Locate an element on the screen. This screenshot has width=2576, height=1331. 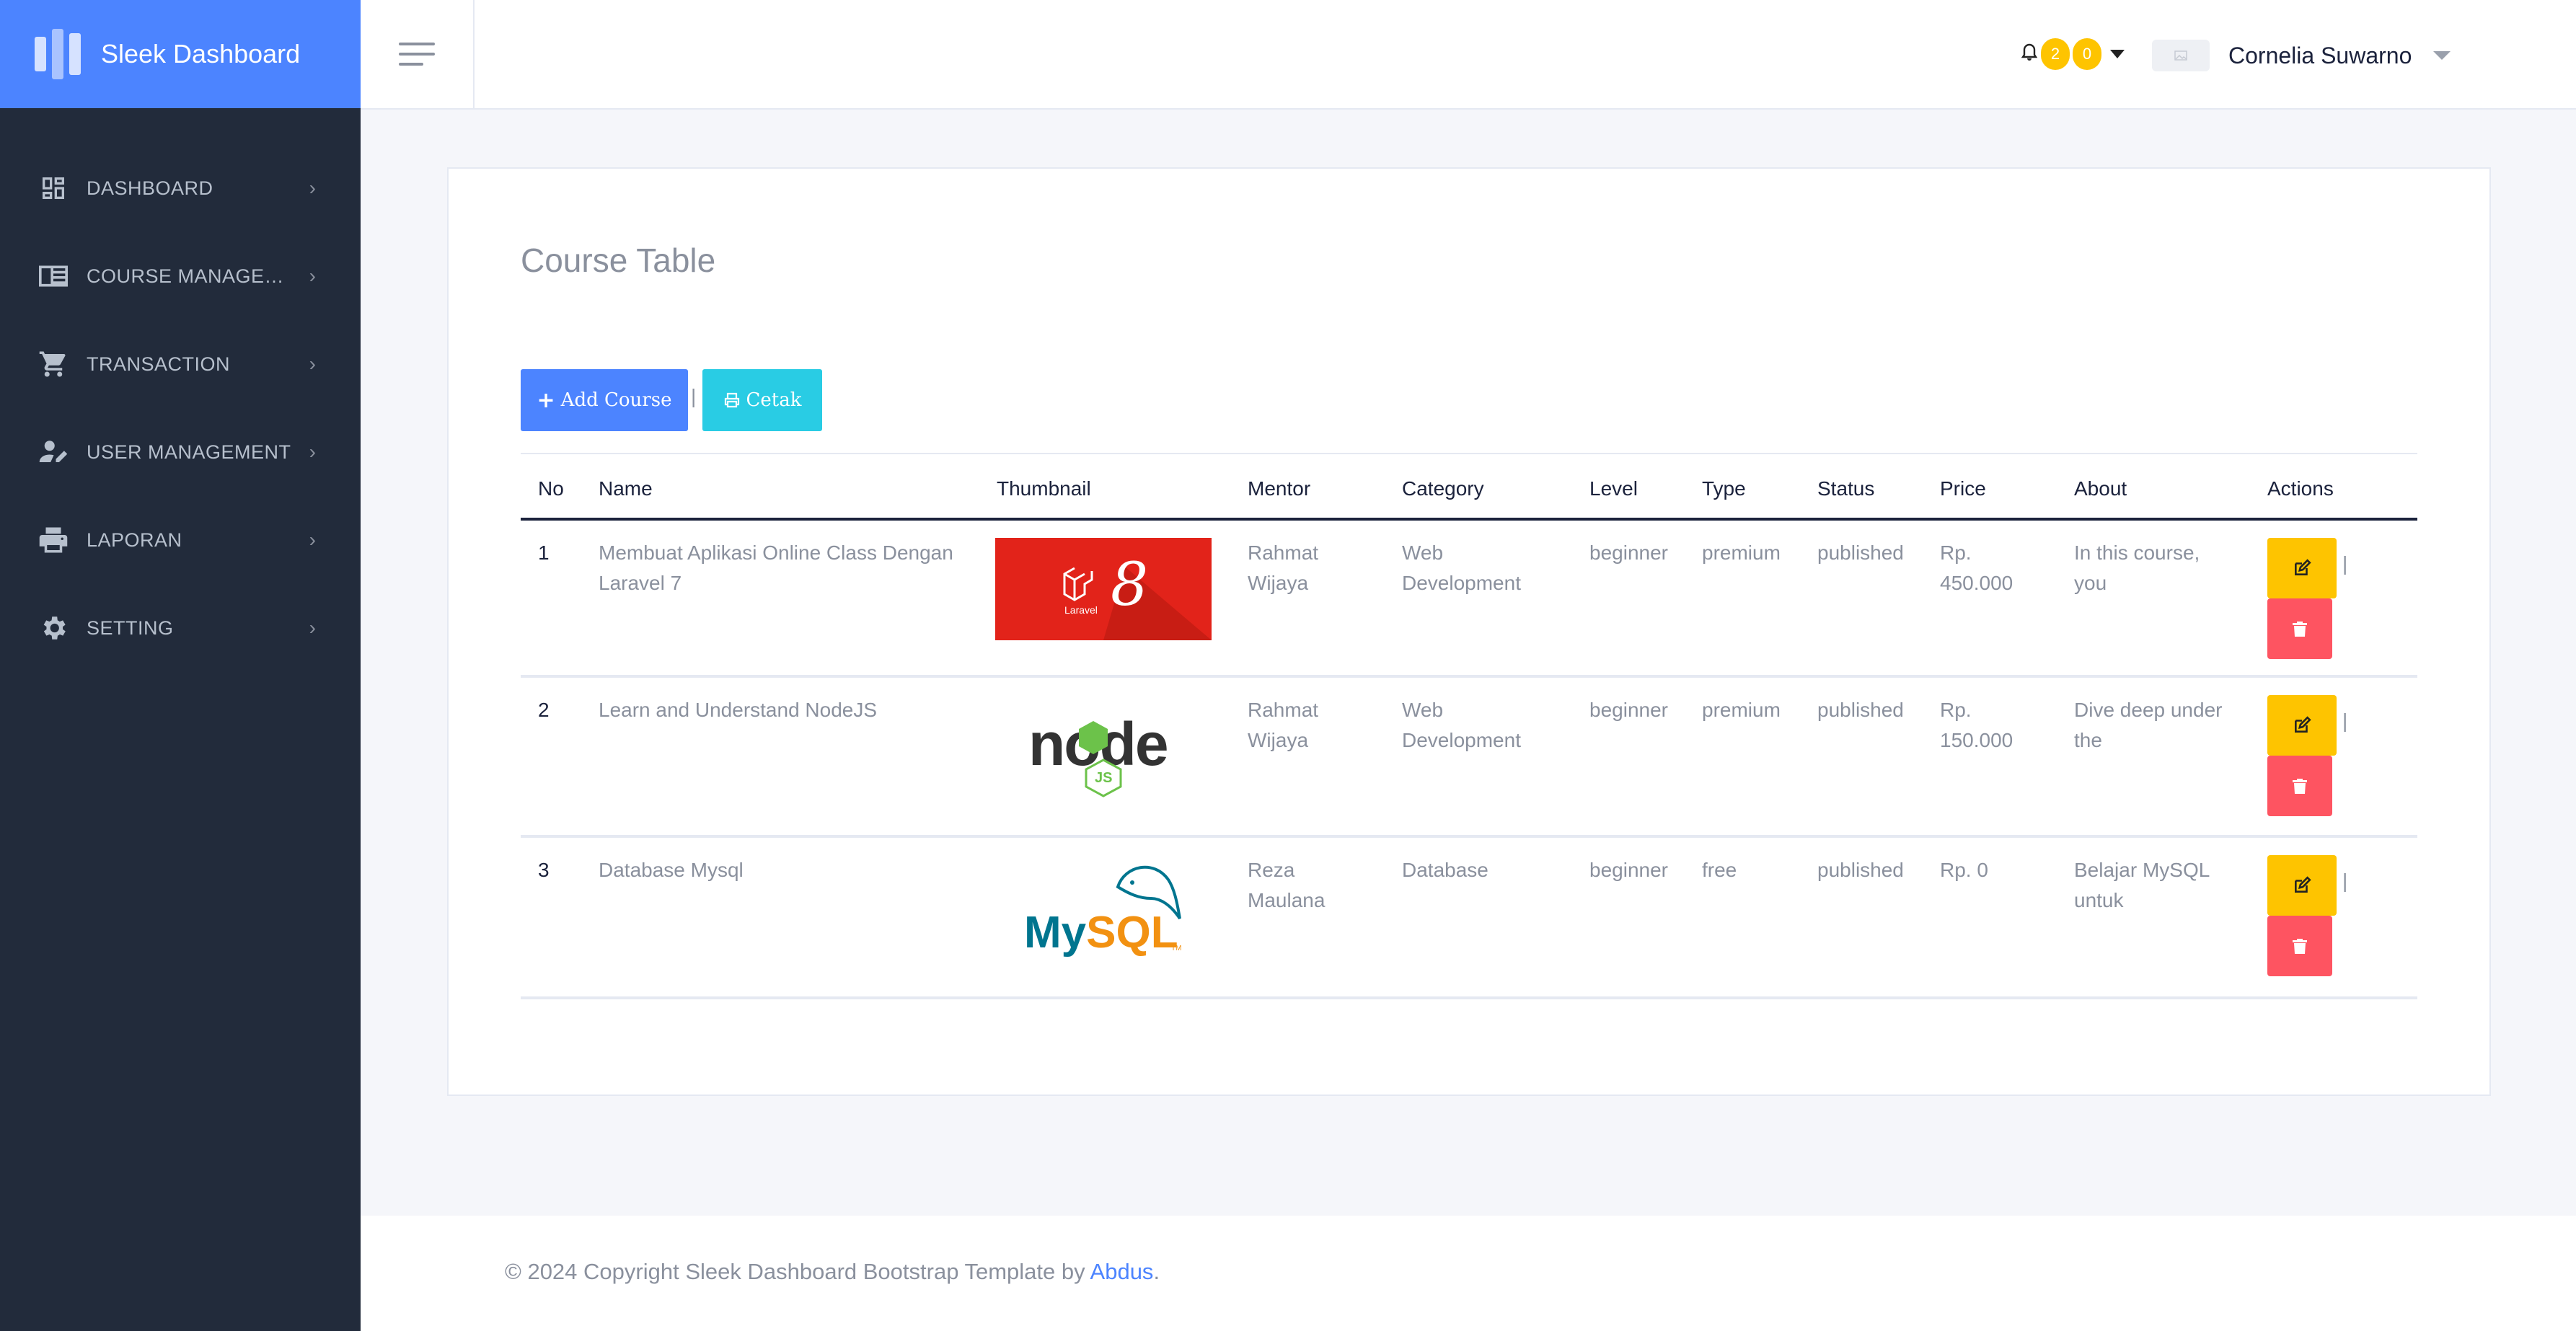
column-header: Category is located at coordinates (1443, 488).